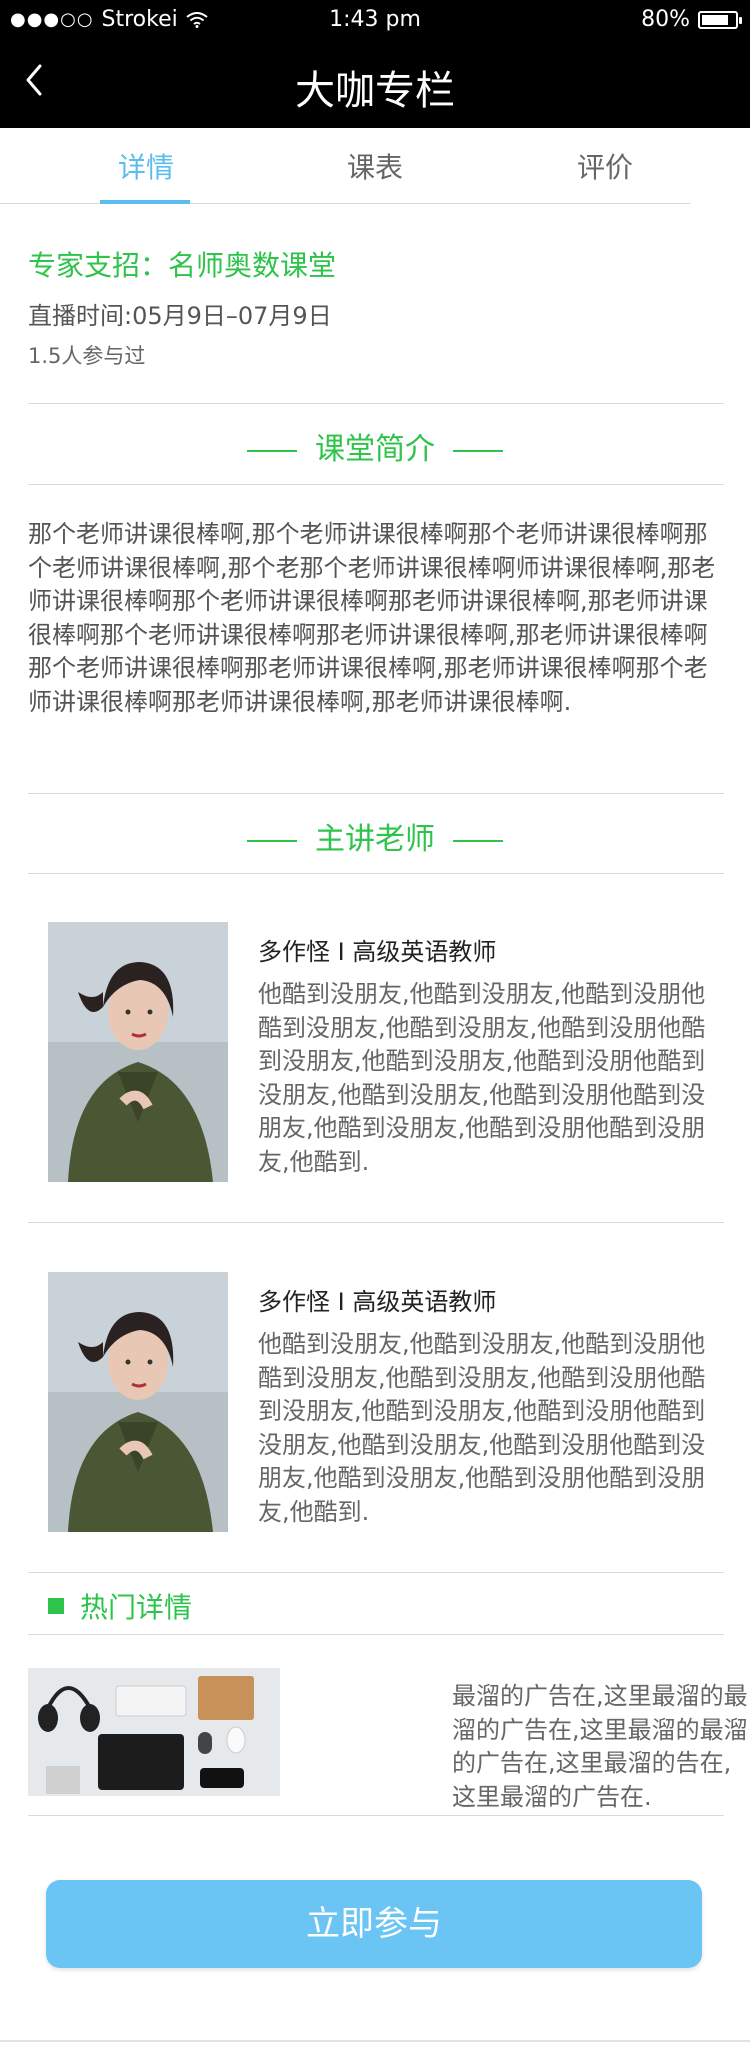  I want to click on section-header-teachers: 主讲老师, so click(375, 836).